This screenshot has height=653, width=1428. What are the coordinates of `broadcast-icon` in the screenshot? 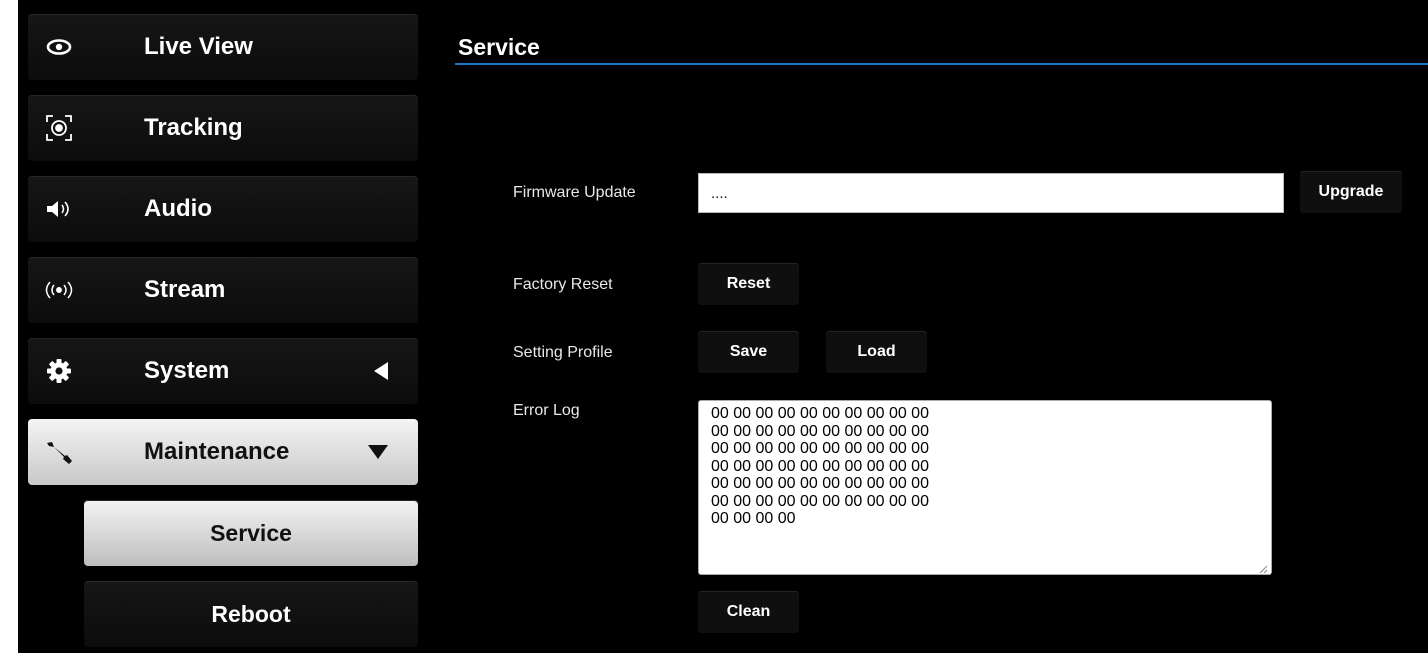 It's located at (59, 290).